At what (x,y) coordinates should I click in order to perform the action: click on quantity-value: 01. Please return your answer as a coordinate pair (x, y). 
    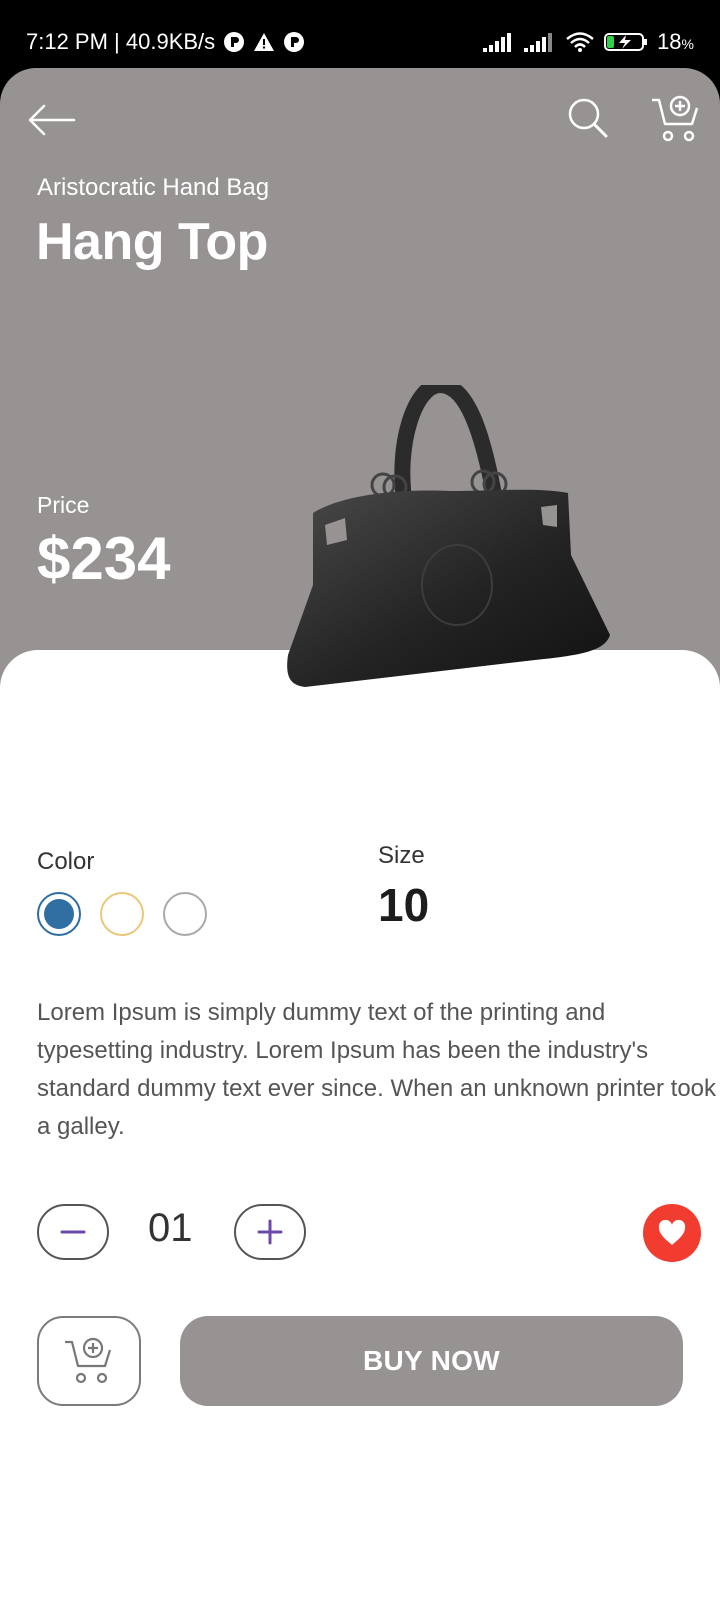
    Looking at the image, I should click on (170, 1228).